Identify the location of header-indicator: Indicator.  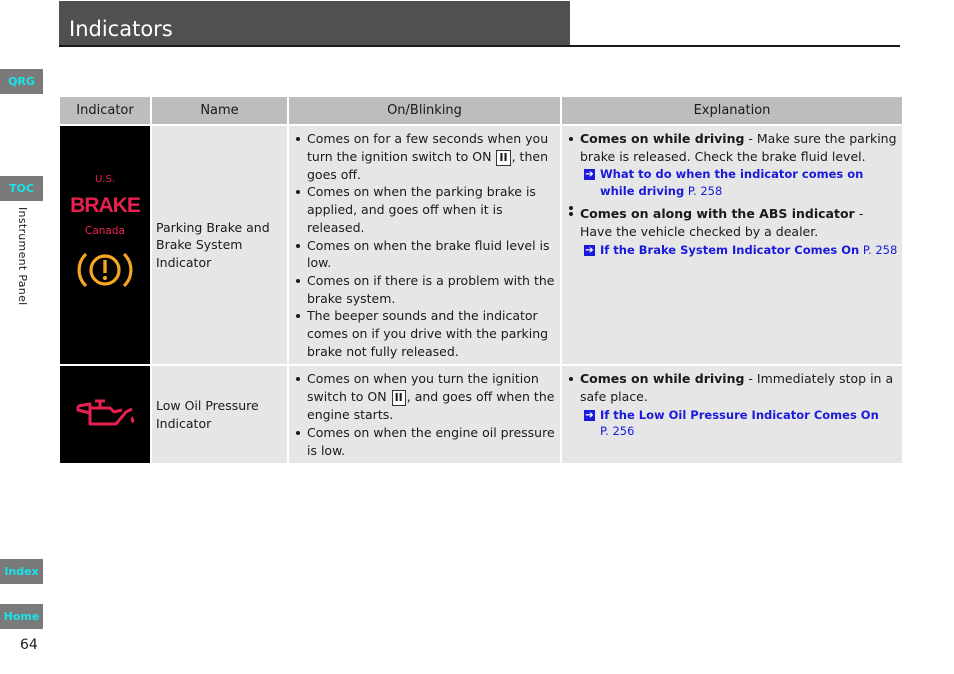
(105, 110).